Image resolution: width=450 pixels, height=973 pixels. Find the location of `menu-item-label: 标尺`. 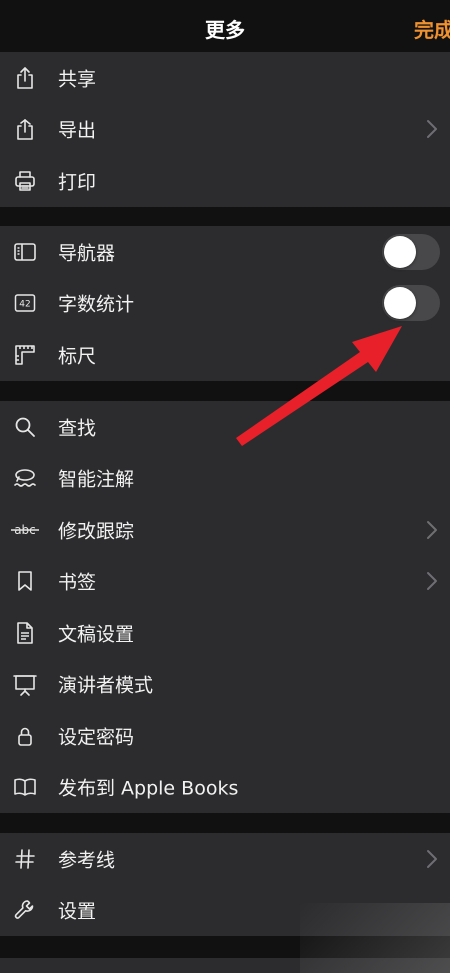

menu-item-label: 标尺 is located at coordinates (77, 356).